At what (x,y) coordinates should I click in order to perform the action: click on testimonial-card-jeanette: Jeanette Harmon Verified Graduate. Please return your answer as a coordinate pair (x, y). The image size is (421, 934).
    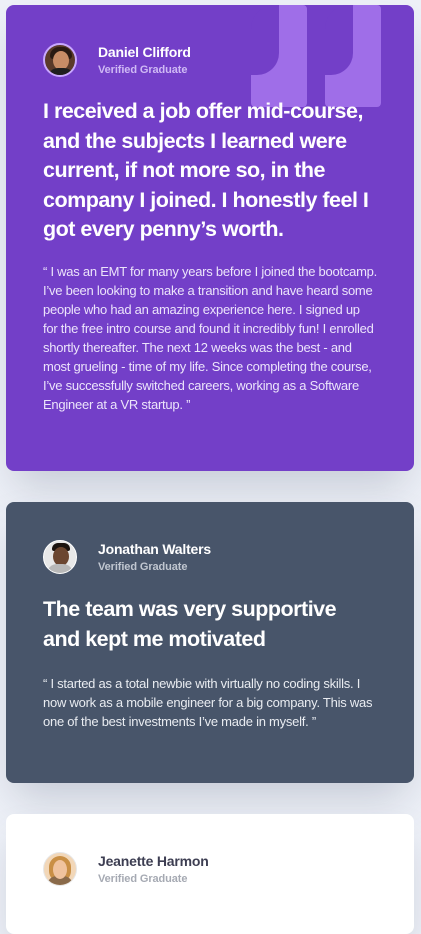
    Looking at the image, I should click on (210, 874).